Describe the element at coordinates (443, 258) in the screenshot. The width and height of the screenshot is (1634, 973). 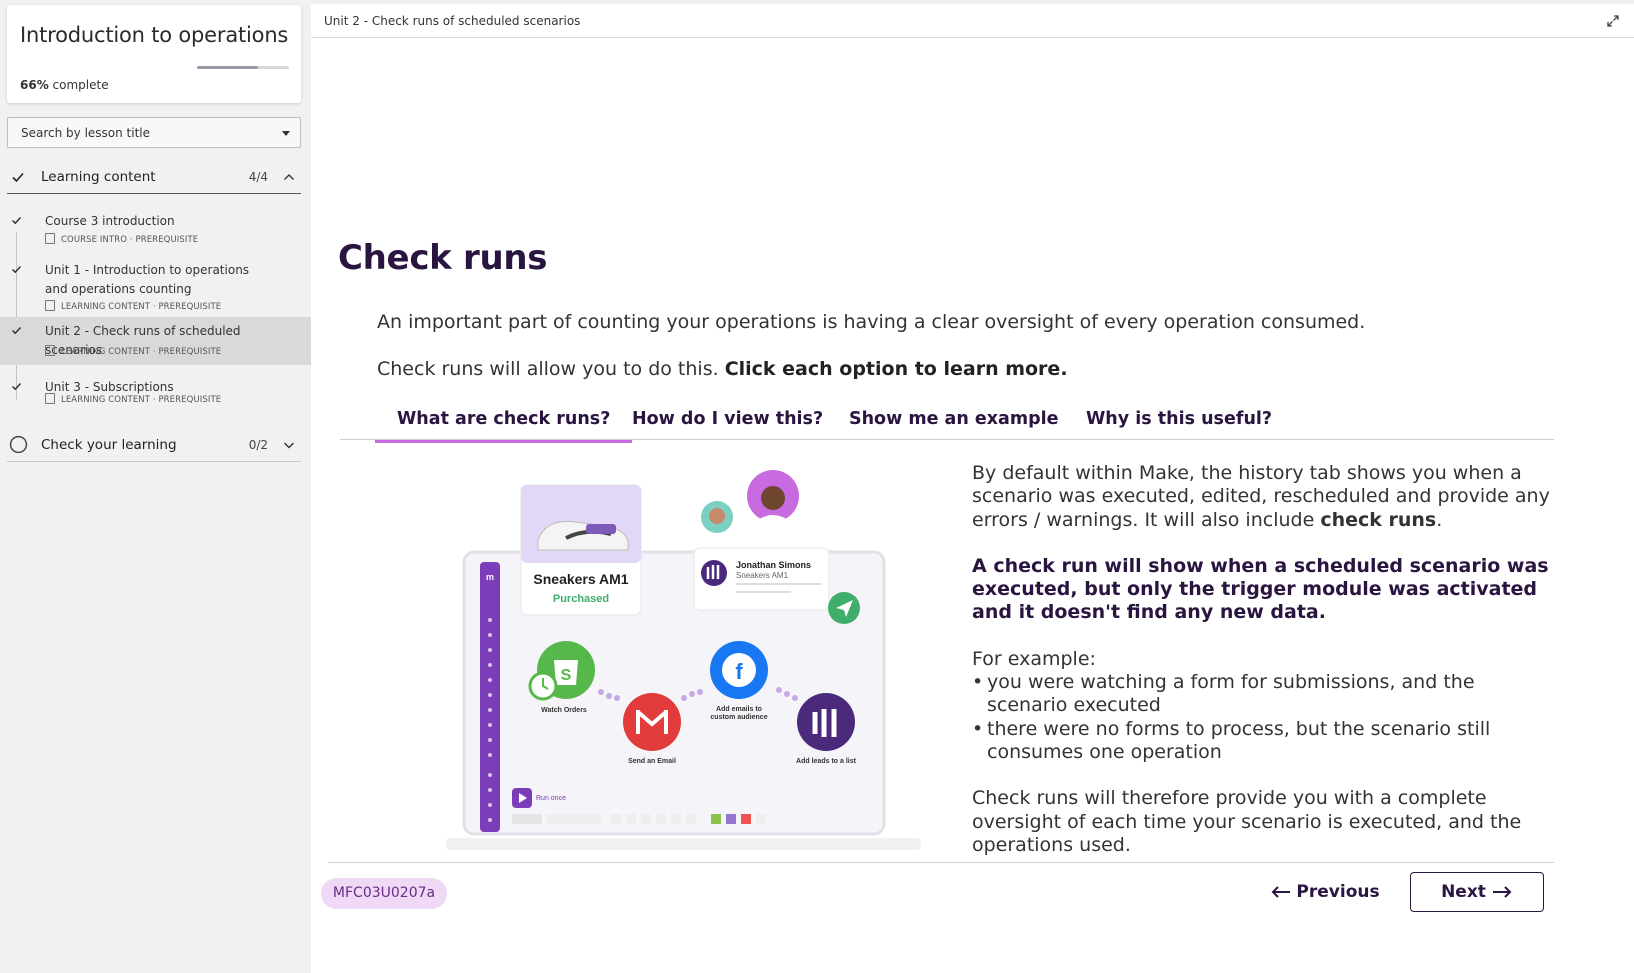
I see `page-title: Check runs` at that location.